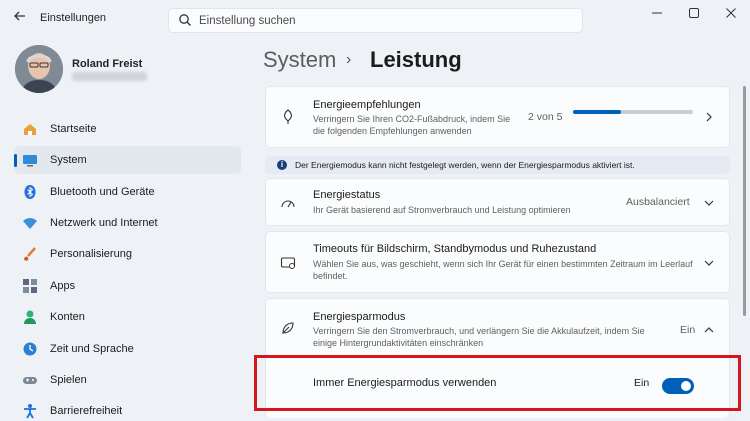 Image resolution: width=750 pixels, height=421 pixels. What do you see at coordinates (86, 411) in the screenshot?
I see `sidebar-item-label: Barrierefreiheit` at bounding box center [86, 411].